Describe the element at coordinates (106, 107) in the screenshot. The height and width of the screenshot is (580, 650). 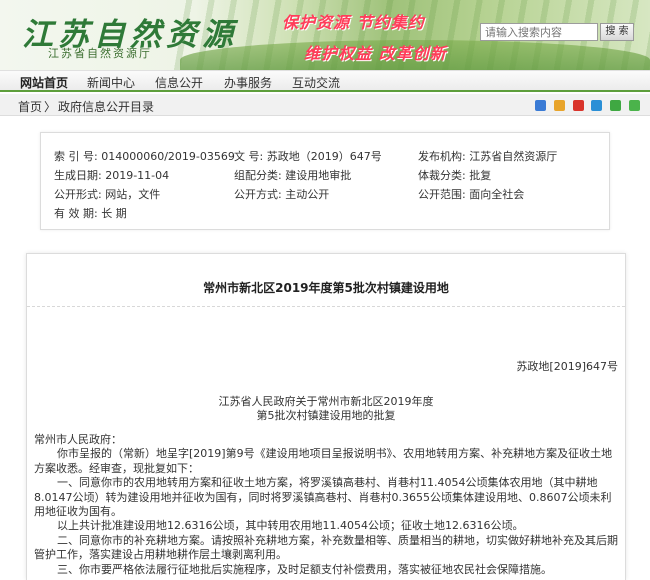
I see `breadcrumb-current: 政府信息公开目录` at that location.